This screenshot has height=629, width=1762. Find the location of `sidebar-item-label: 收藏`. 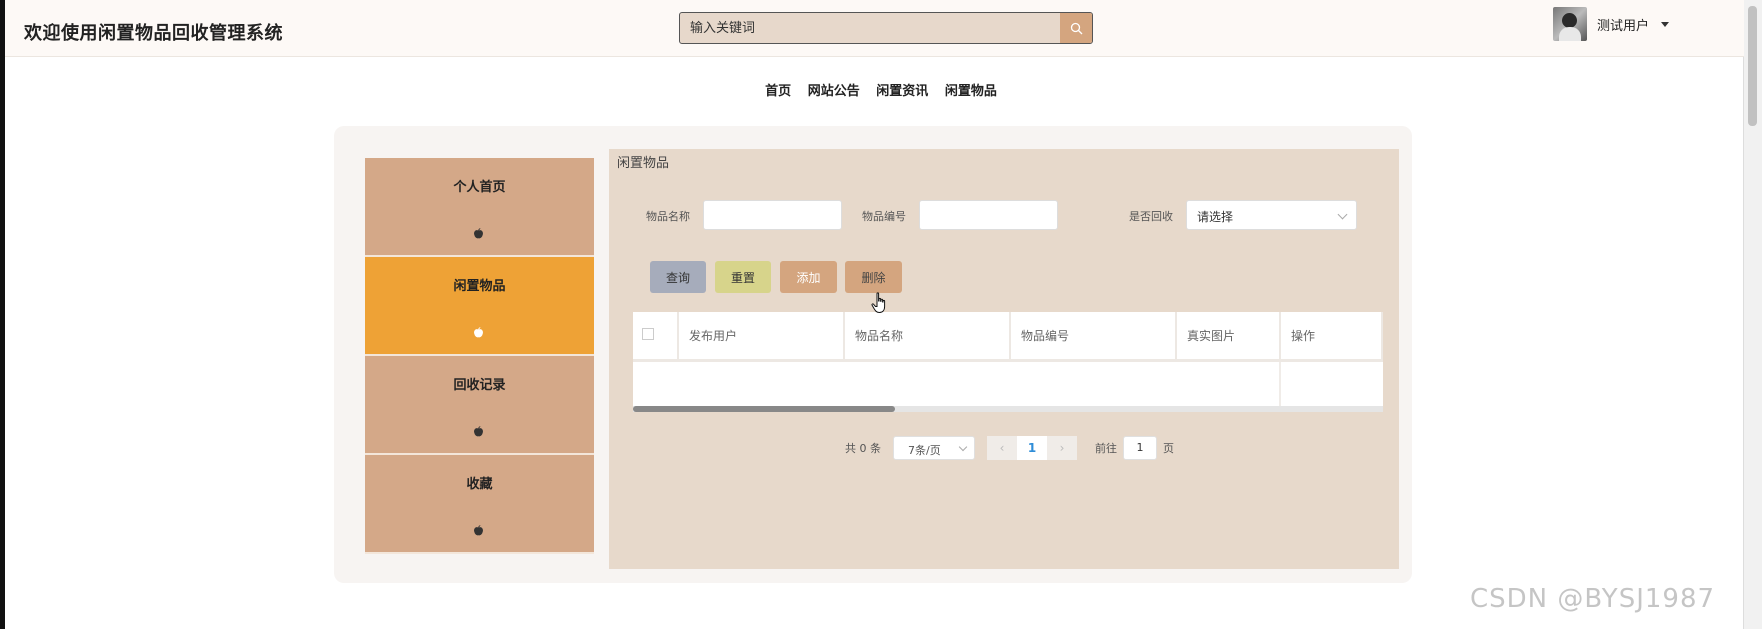

sidebar-item-label: 收藏 is located at coordinates (479, 484).